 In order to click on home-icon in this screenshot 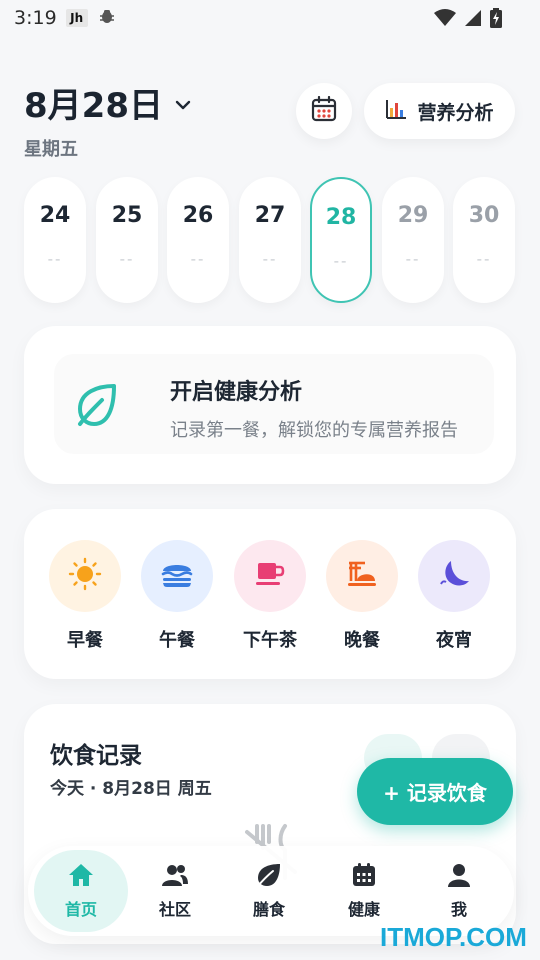, I will do `click(81, 877)`.